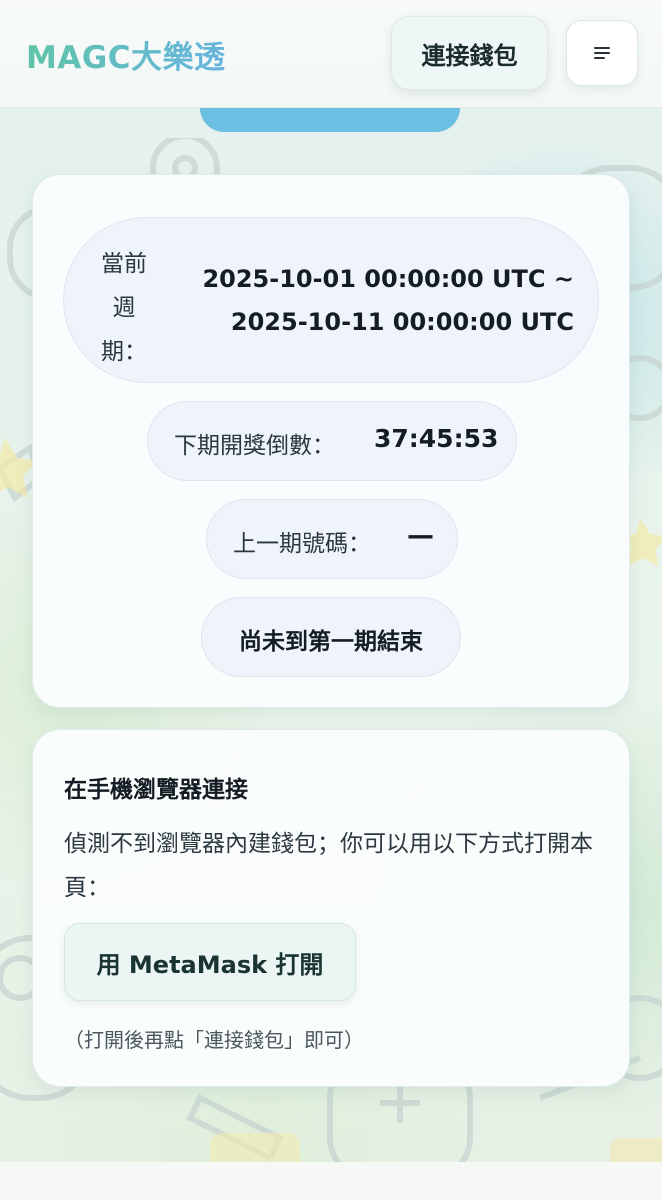  What do you see at coordinates (388, 279) in the screenshot?
I see `current-period-start: 2025-10-01 00:00:00 UTC ~` at bounding box center [388, 279].